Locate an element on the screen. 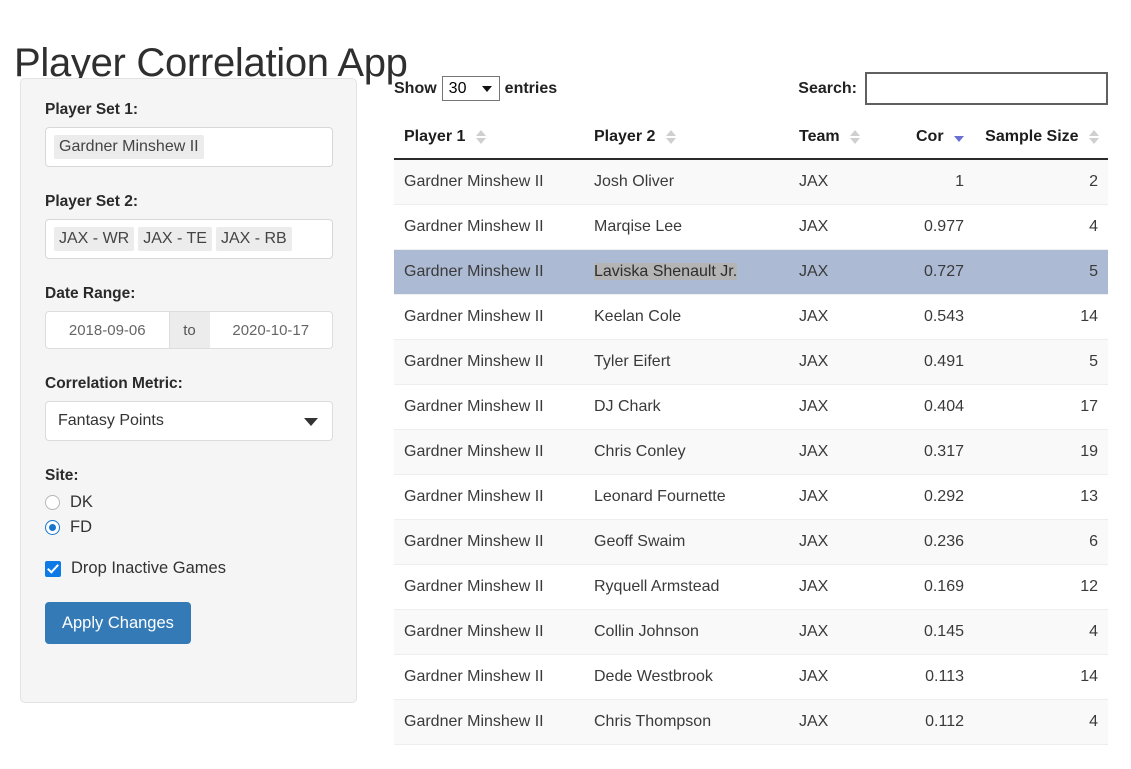  date-range-group: 2018-09-06 to 2020-10-17 is located at coordinates (189, 330).